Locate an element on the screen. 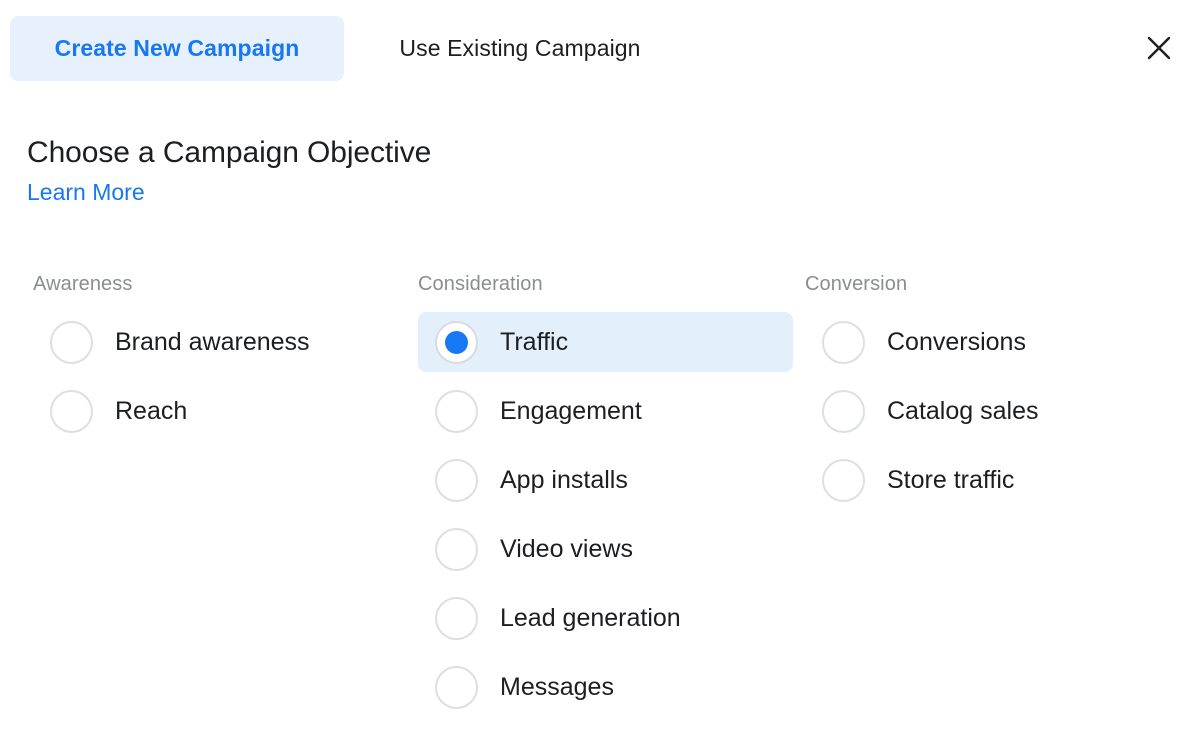 Image resolution: width=1197 pixels, height=730 pixels. option-label: Messages is located at coordinates (557, 687).